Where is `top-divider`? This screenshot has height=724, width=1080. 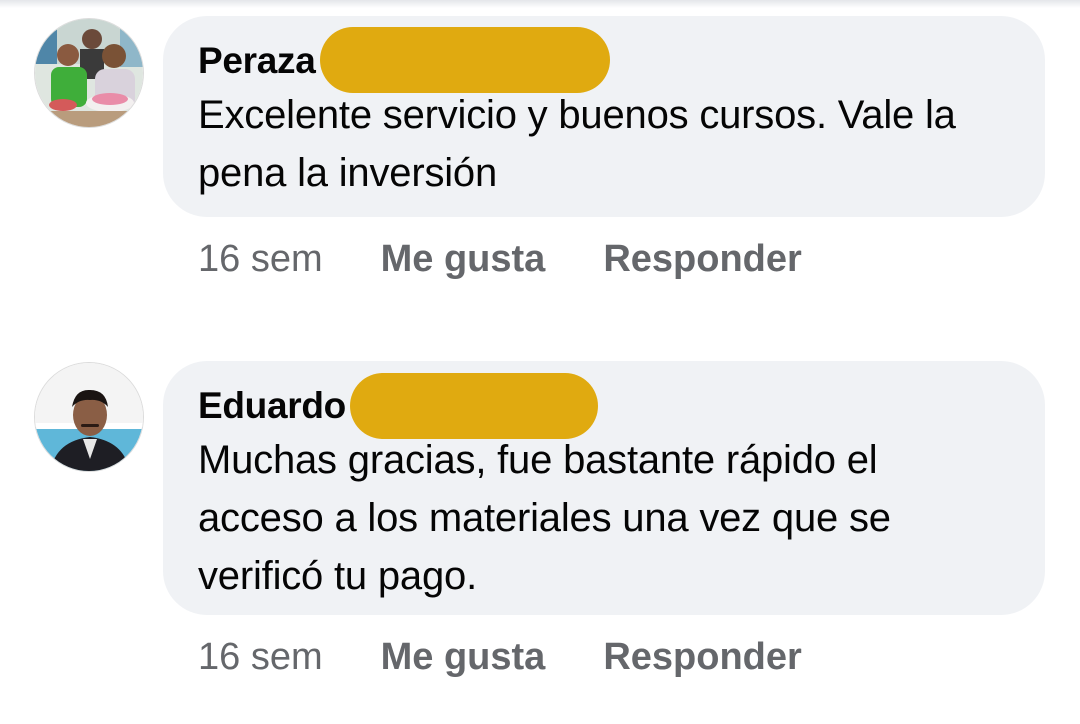
top-divider is located at coordinates (540, 4).